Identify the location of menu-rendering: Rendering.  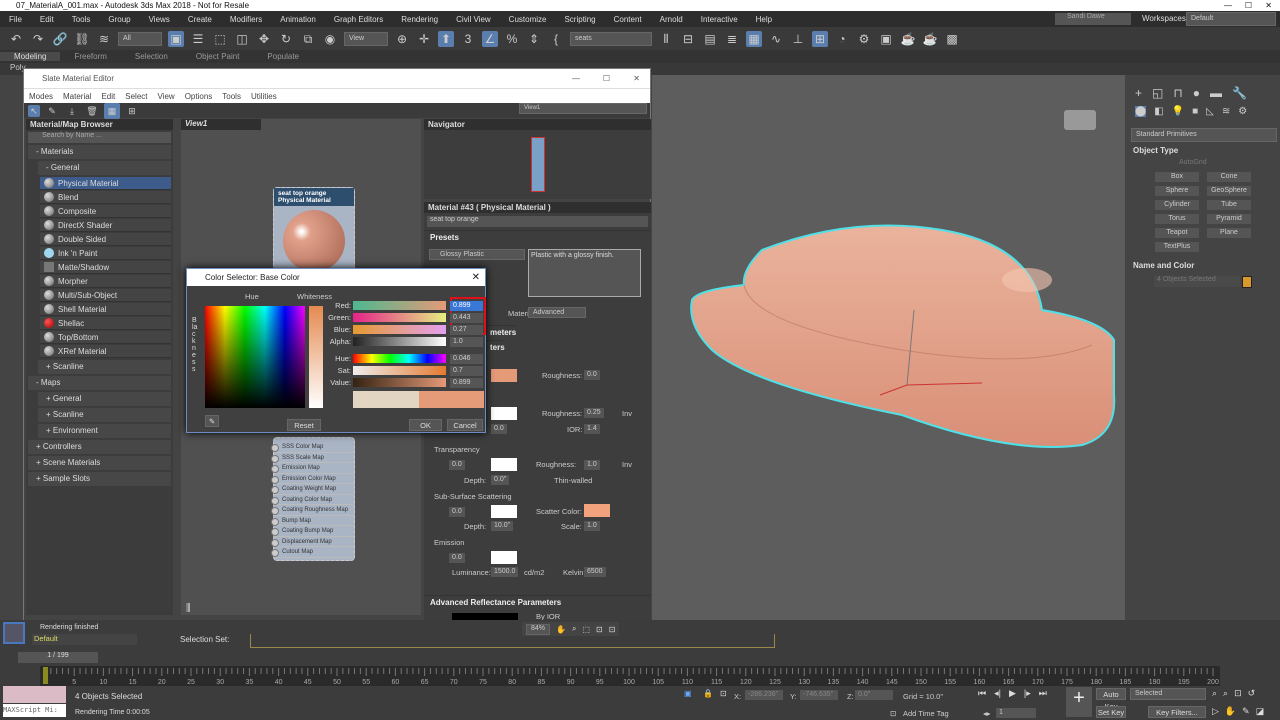
(419, 19).